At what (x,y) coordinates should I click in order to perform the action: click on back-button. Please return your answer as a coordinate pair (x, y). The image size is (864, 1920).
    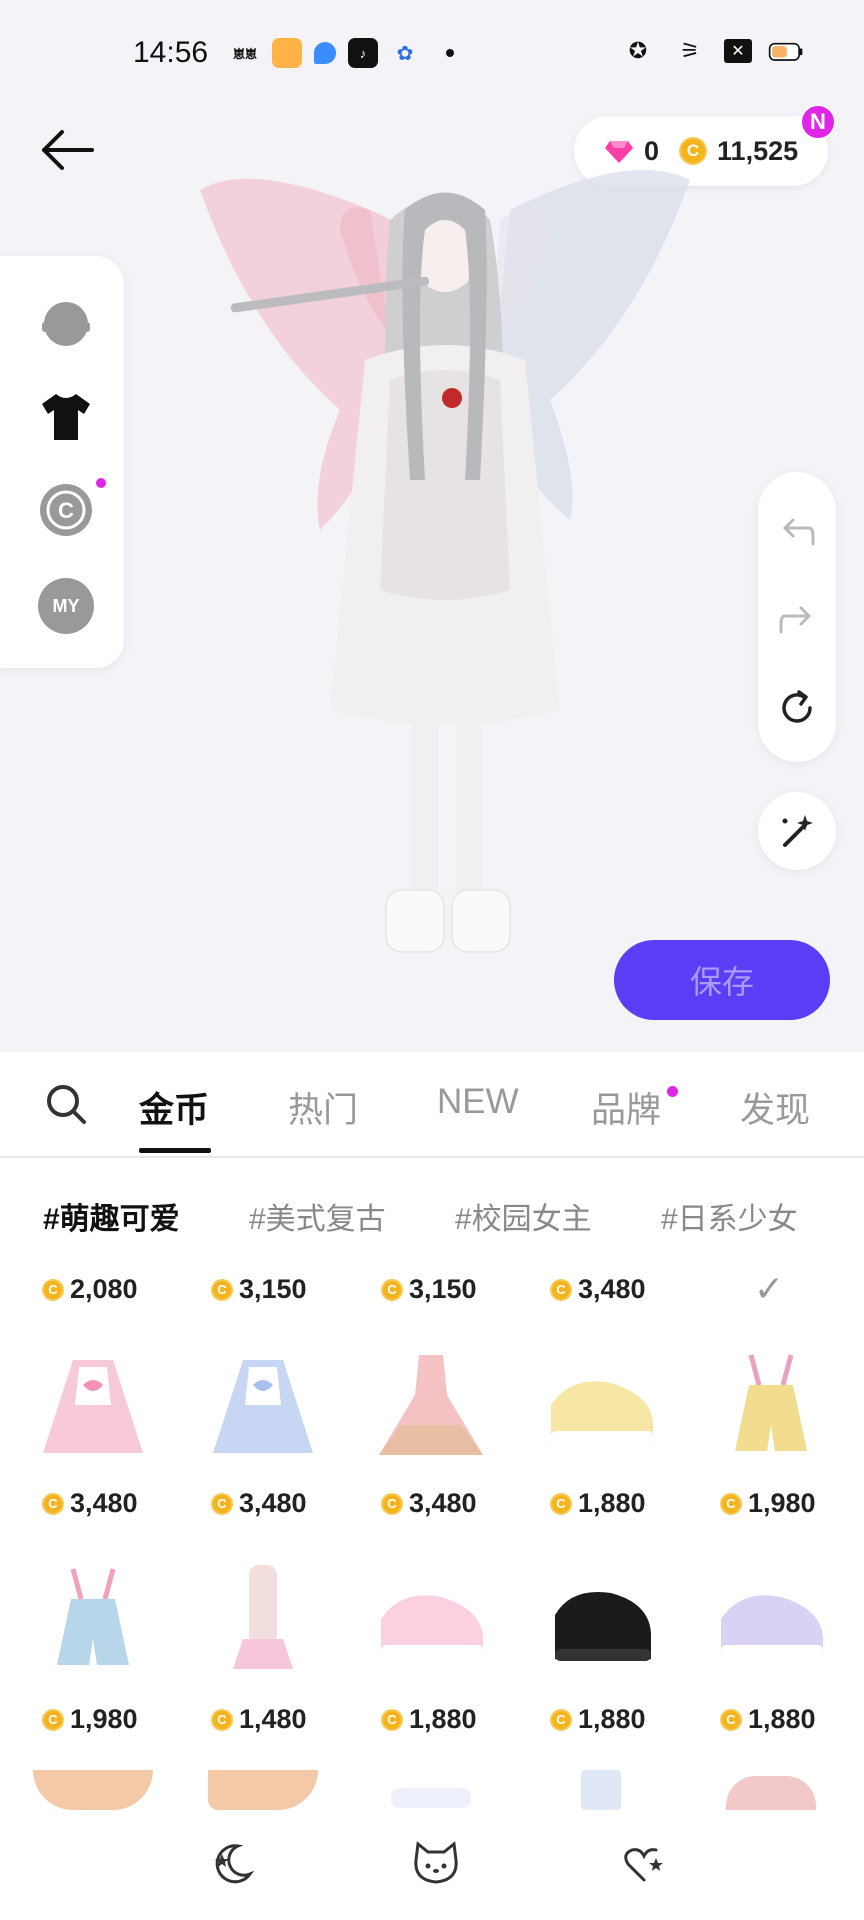
    Looking at the image, I should click on (68, 150).